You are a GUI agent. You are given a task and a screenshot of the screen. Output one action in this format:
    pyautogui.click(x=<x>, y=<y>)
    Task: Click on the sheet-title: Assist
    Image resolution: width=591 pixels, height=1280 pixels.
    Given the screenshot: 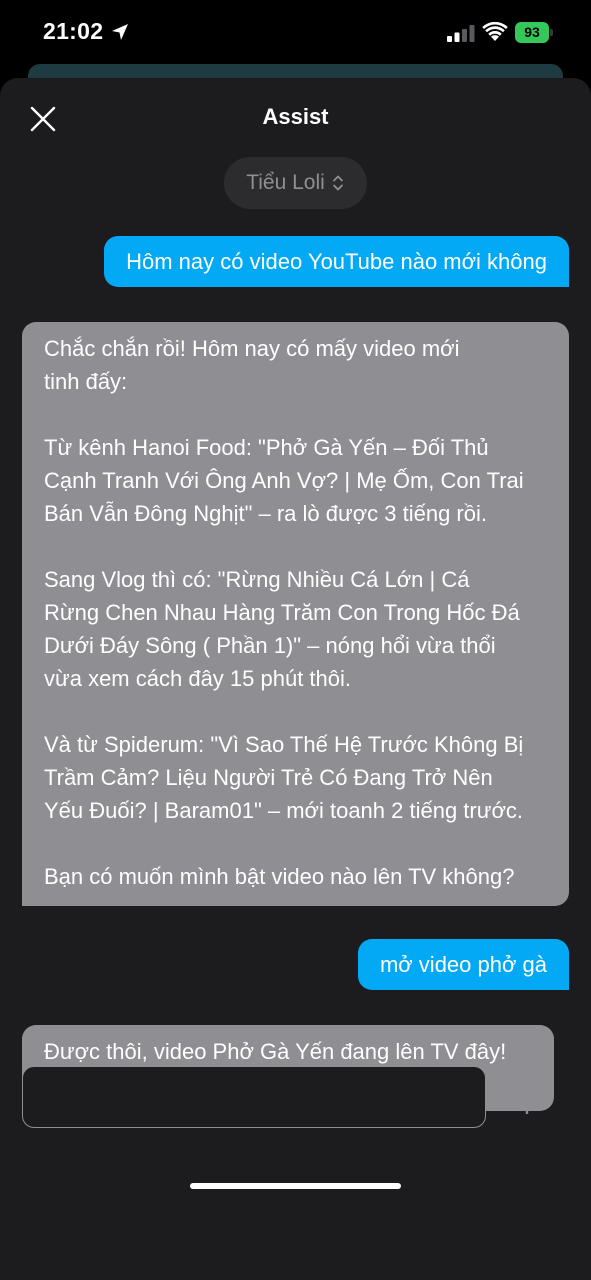 What is the action you would take?
    pyautogui.click(x=295, y=116)
    